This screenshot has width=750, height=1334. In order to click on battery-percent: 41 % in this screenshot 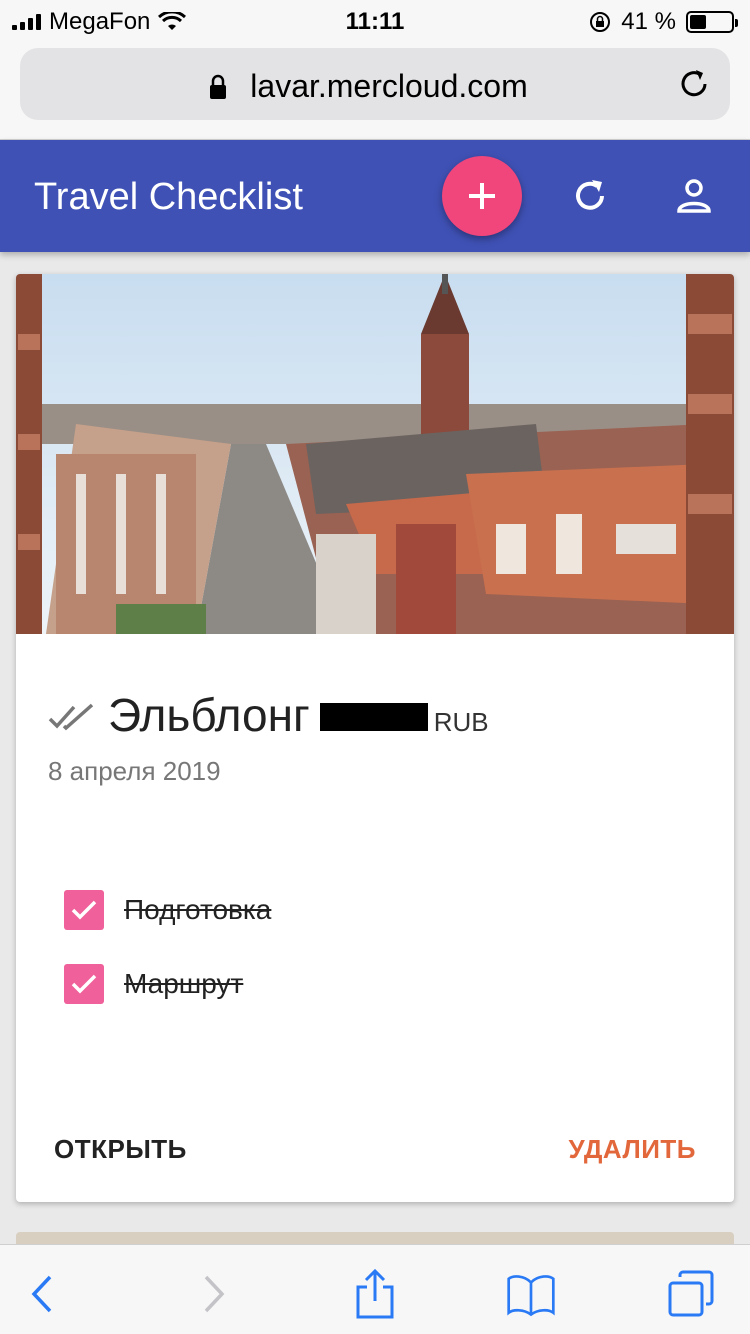, I will do `click(648, 21)`.